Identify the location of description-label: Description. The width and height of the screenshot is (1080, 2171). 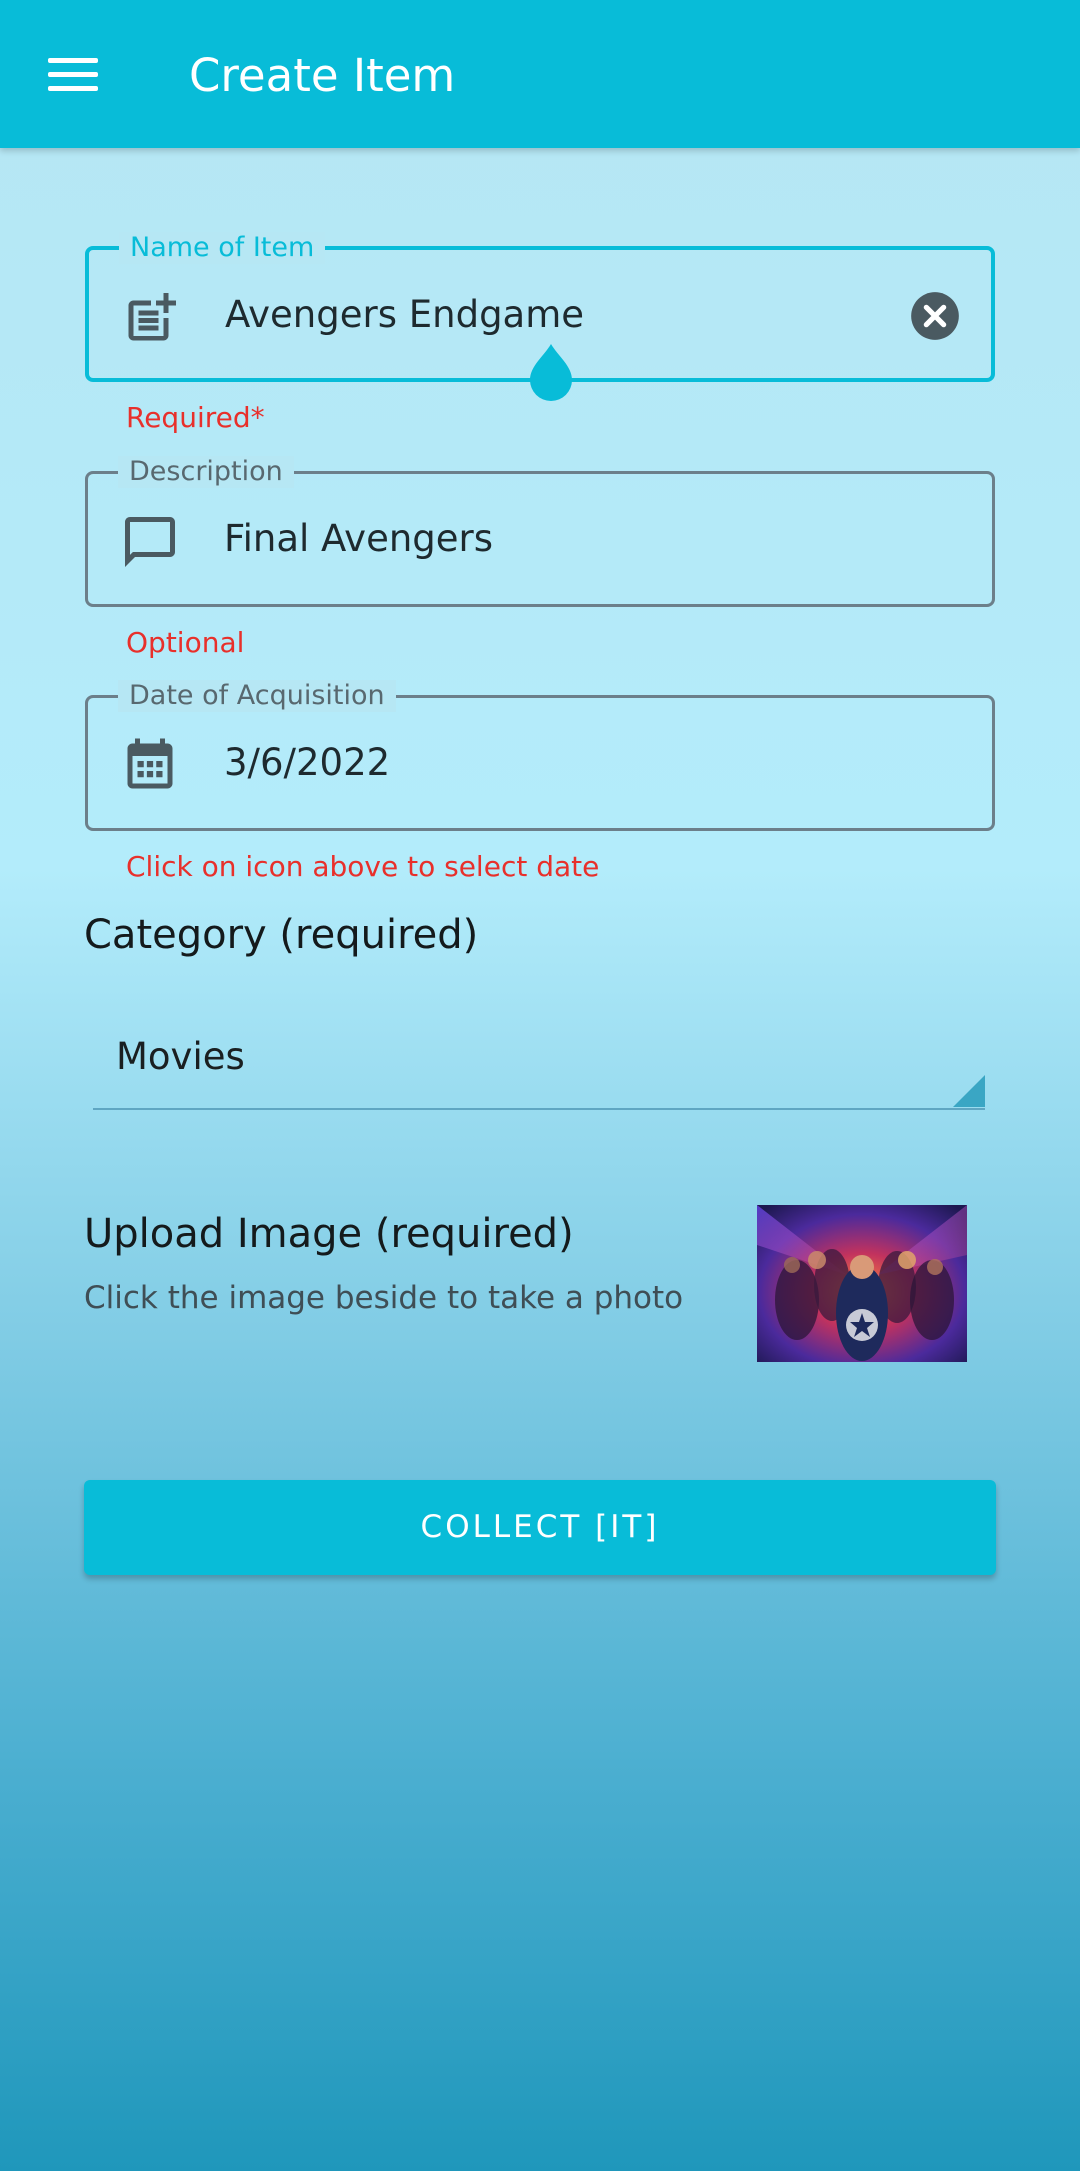
(206, 472).